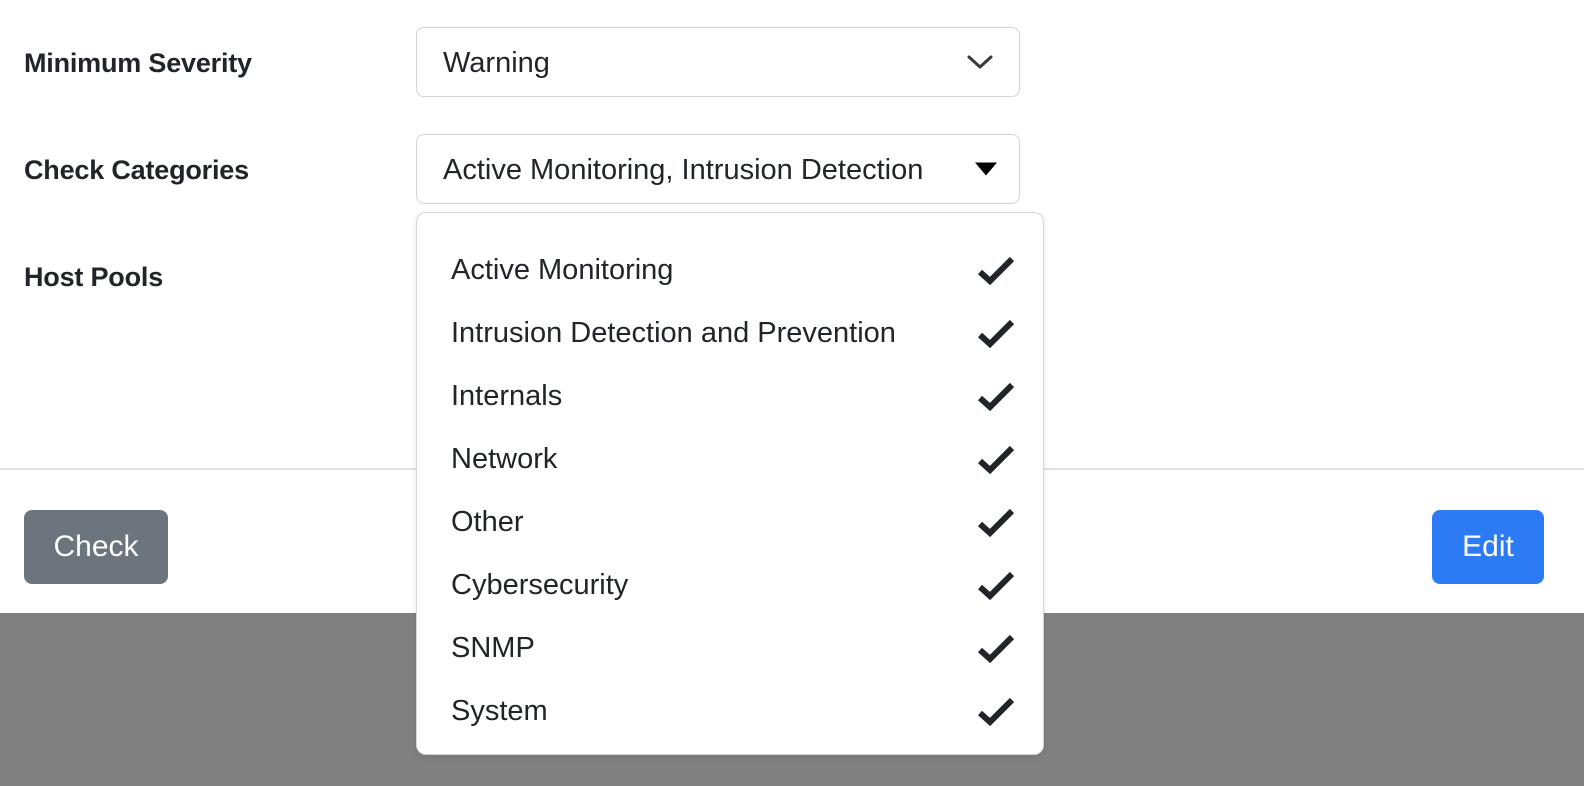 Image resolution: width=1584 pixels, height=786 pixels. What do you see at coordinates (540, 585) in the screenshot?
I see `dropdown-item-label: Cybersecurity` at bounding box center [540, 585].